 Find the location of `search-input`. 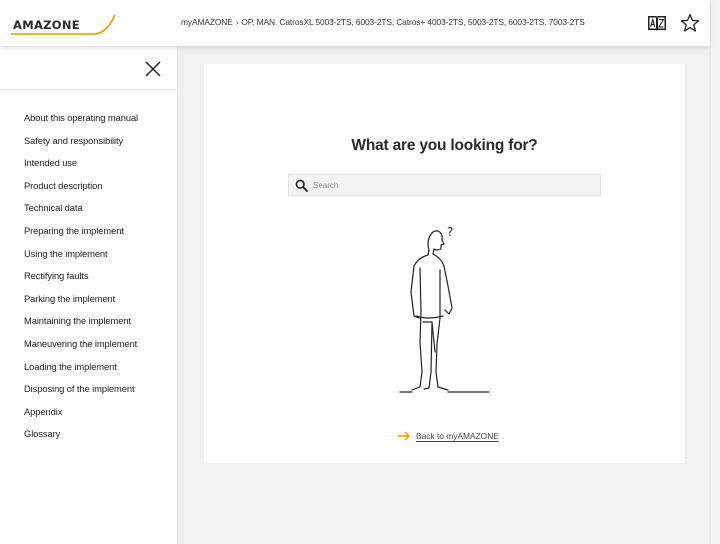

search-input is located at coordinates (453, 185).